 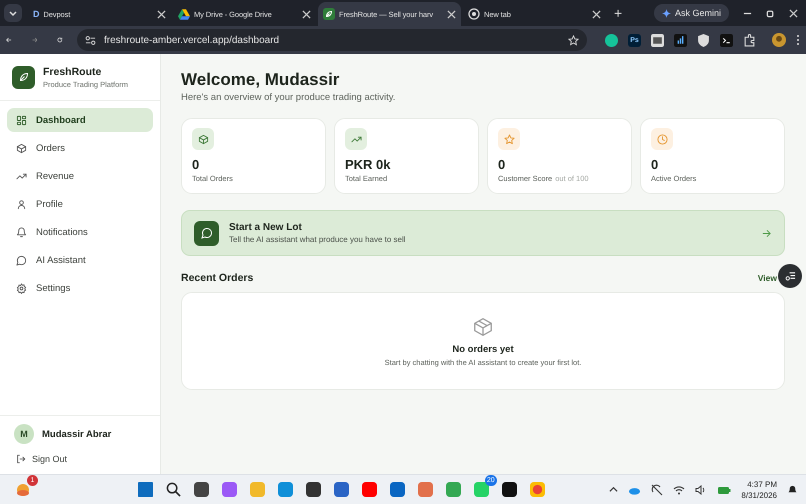 I want to click on terminal-icon, so click(x=727, y=40).